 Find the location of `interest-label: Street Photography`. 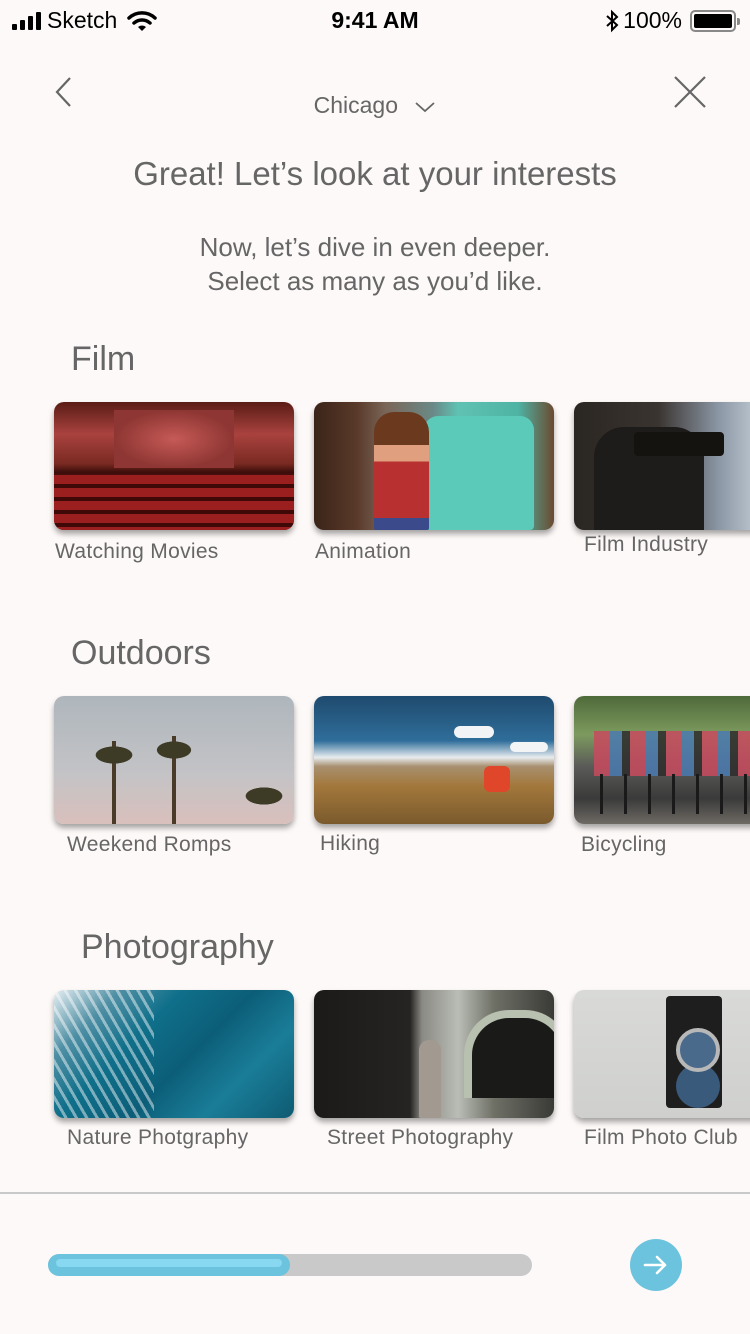

interest-label: Street Photography is located at coordinates (420, 1137).